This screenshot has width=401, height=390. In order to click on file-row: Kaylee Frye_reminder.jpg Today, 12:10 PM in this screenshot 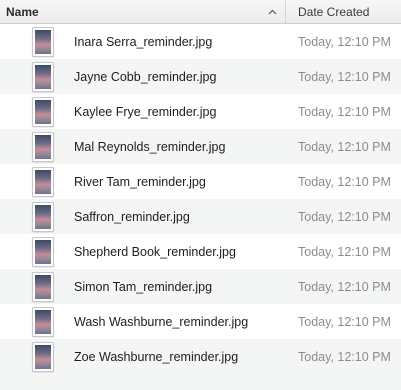, I will do `click(200, 111)`.